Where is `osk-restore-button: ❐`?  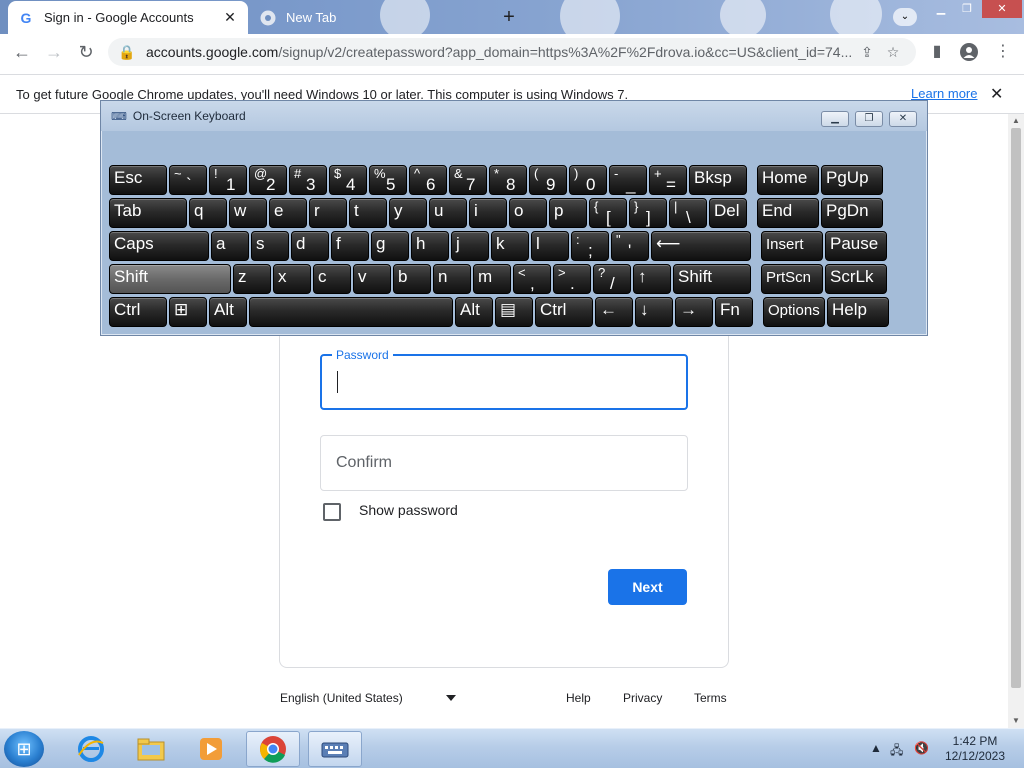
osk-restore-button: ❐ is located at coordinates (869, 119).